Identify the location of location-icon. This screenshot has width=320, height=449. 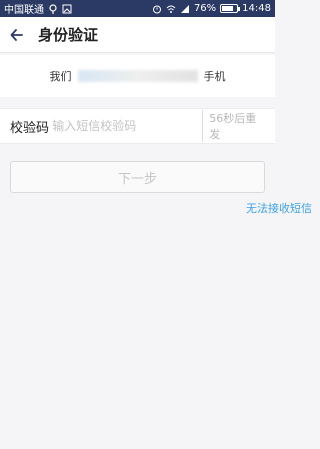
(53, 8).